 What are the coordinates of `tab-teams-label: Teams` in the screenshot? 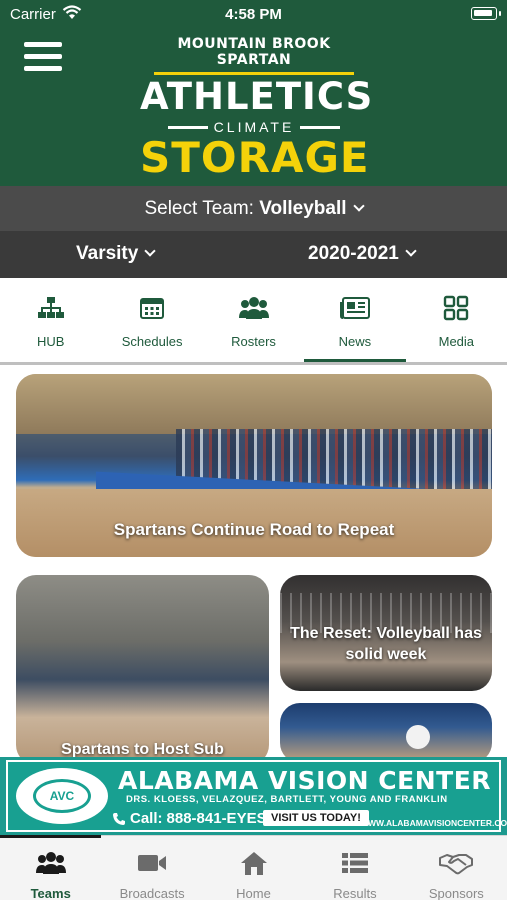 It's located at (50, 893).